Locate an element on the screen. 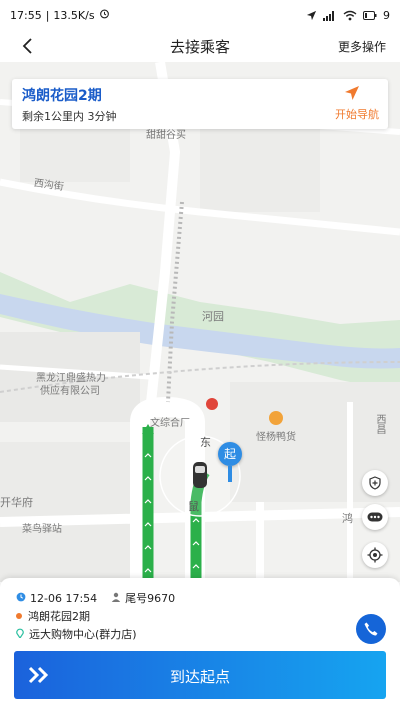 This screenshot has width=400, height=711. back-button is located at coordinates (28, 46).